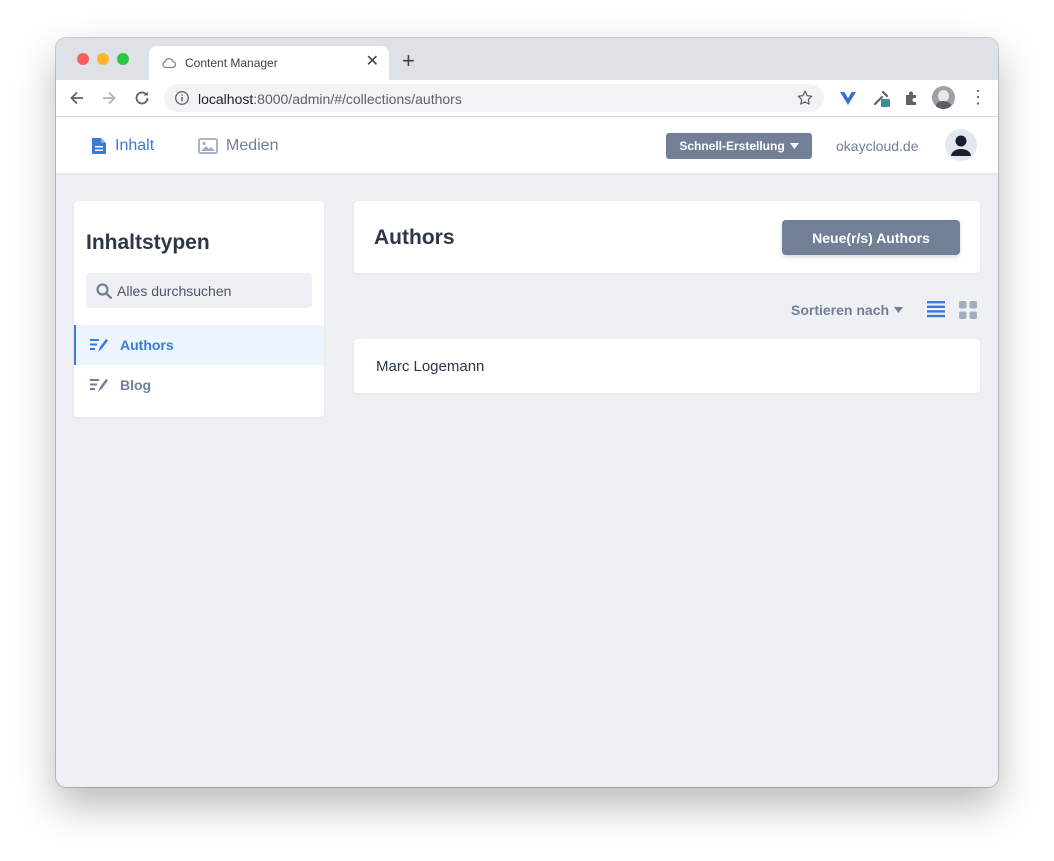 The height and width of the screenshot is (861, 1054). What do you see at coordinates (936, 309) in the screenshot?
I see `list-view-icon` at bounding box center [936, 309].